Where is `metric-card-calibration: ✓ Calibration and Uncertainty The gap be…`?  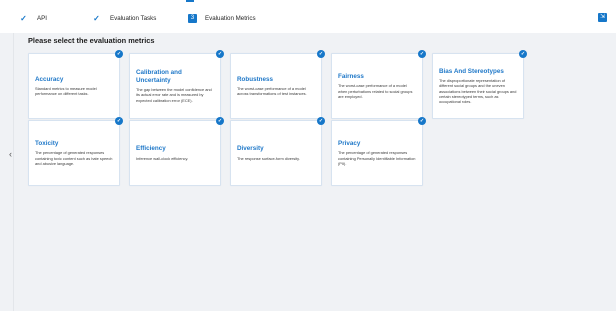 metric-card-calibration: ✓ Calibration and Uncertainty The gap be… is located at coordinates (176, 84).